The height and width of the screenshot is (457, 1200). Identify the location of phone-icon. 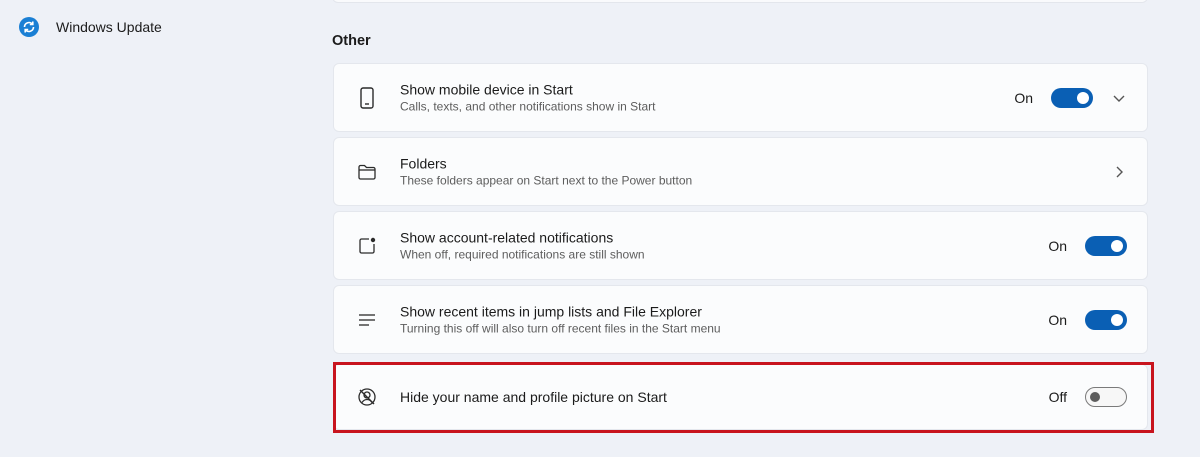
(367, 97).